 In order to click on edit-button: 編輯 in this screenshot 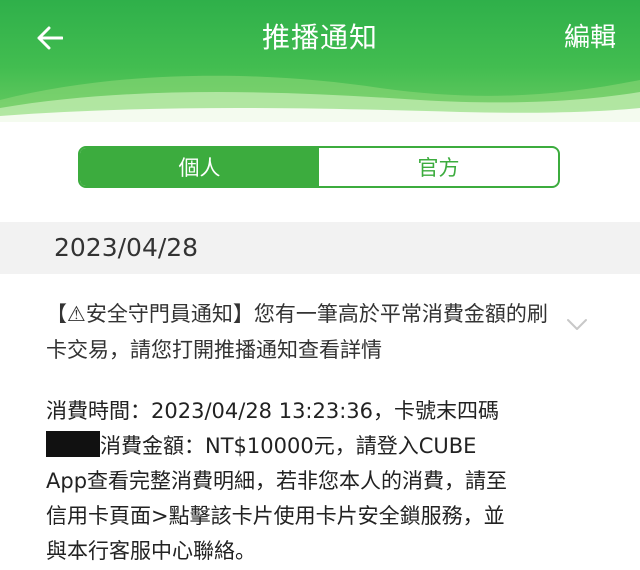, I will do `click(590, 38)`.